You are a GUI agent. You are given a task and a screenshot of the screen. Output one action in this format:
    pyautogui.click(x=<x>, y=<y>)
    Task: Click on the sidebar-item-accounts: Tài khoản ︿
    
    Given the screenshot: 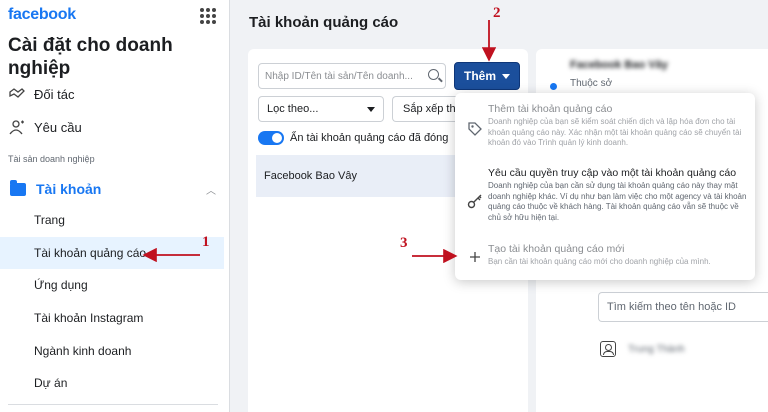 What is the action you would take?
    pyautogui.click(x=115, y=189)
    